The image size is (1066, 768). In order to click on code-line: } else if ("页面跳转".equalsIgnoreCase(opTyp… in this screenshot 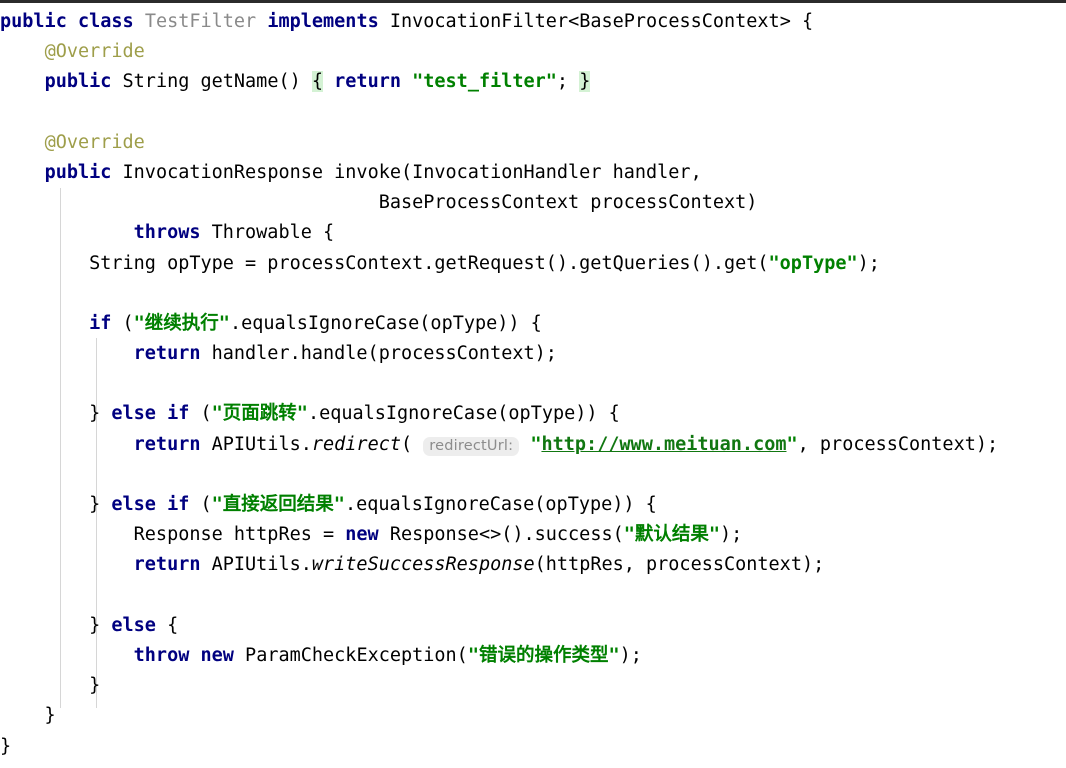, I will do `click(533, 414)`.